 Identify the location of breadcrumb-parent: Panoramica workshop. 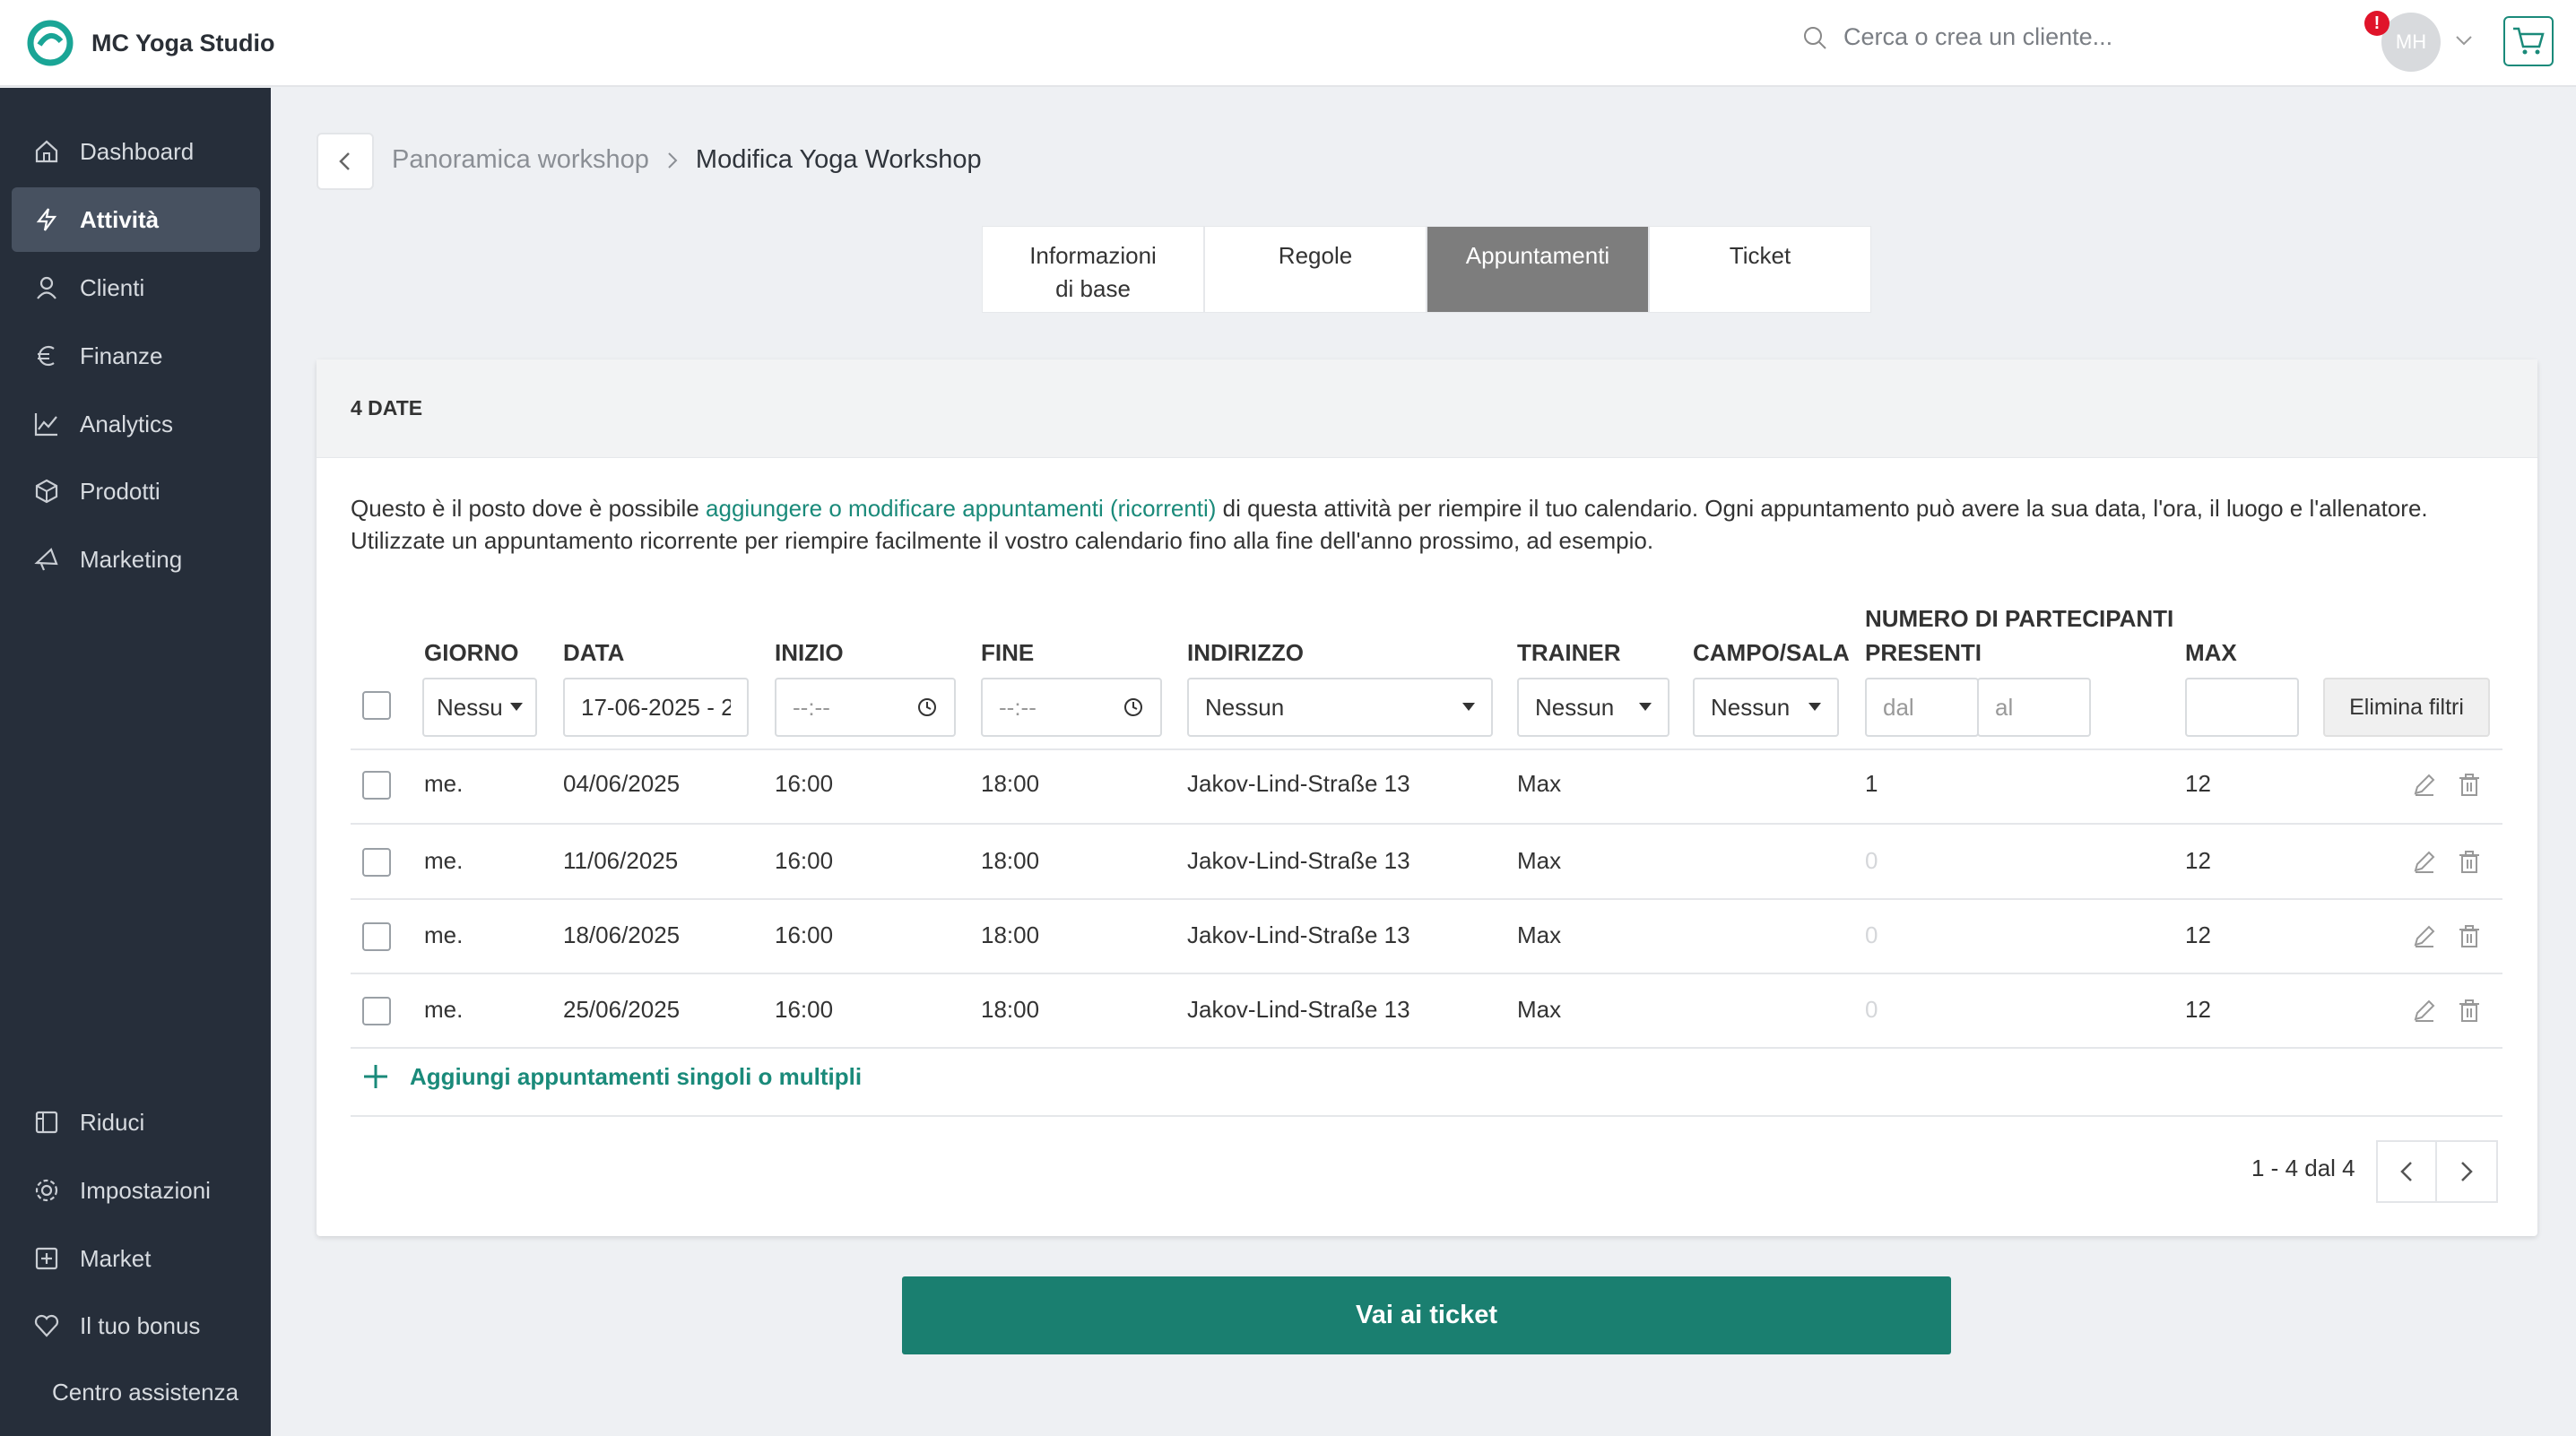
(520, 160).